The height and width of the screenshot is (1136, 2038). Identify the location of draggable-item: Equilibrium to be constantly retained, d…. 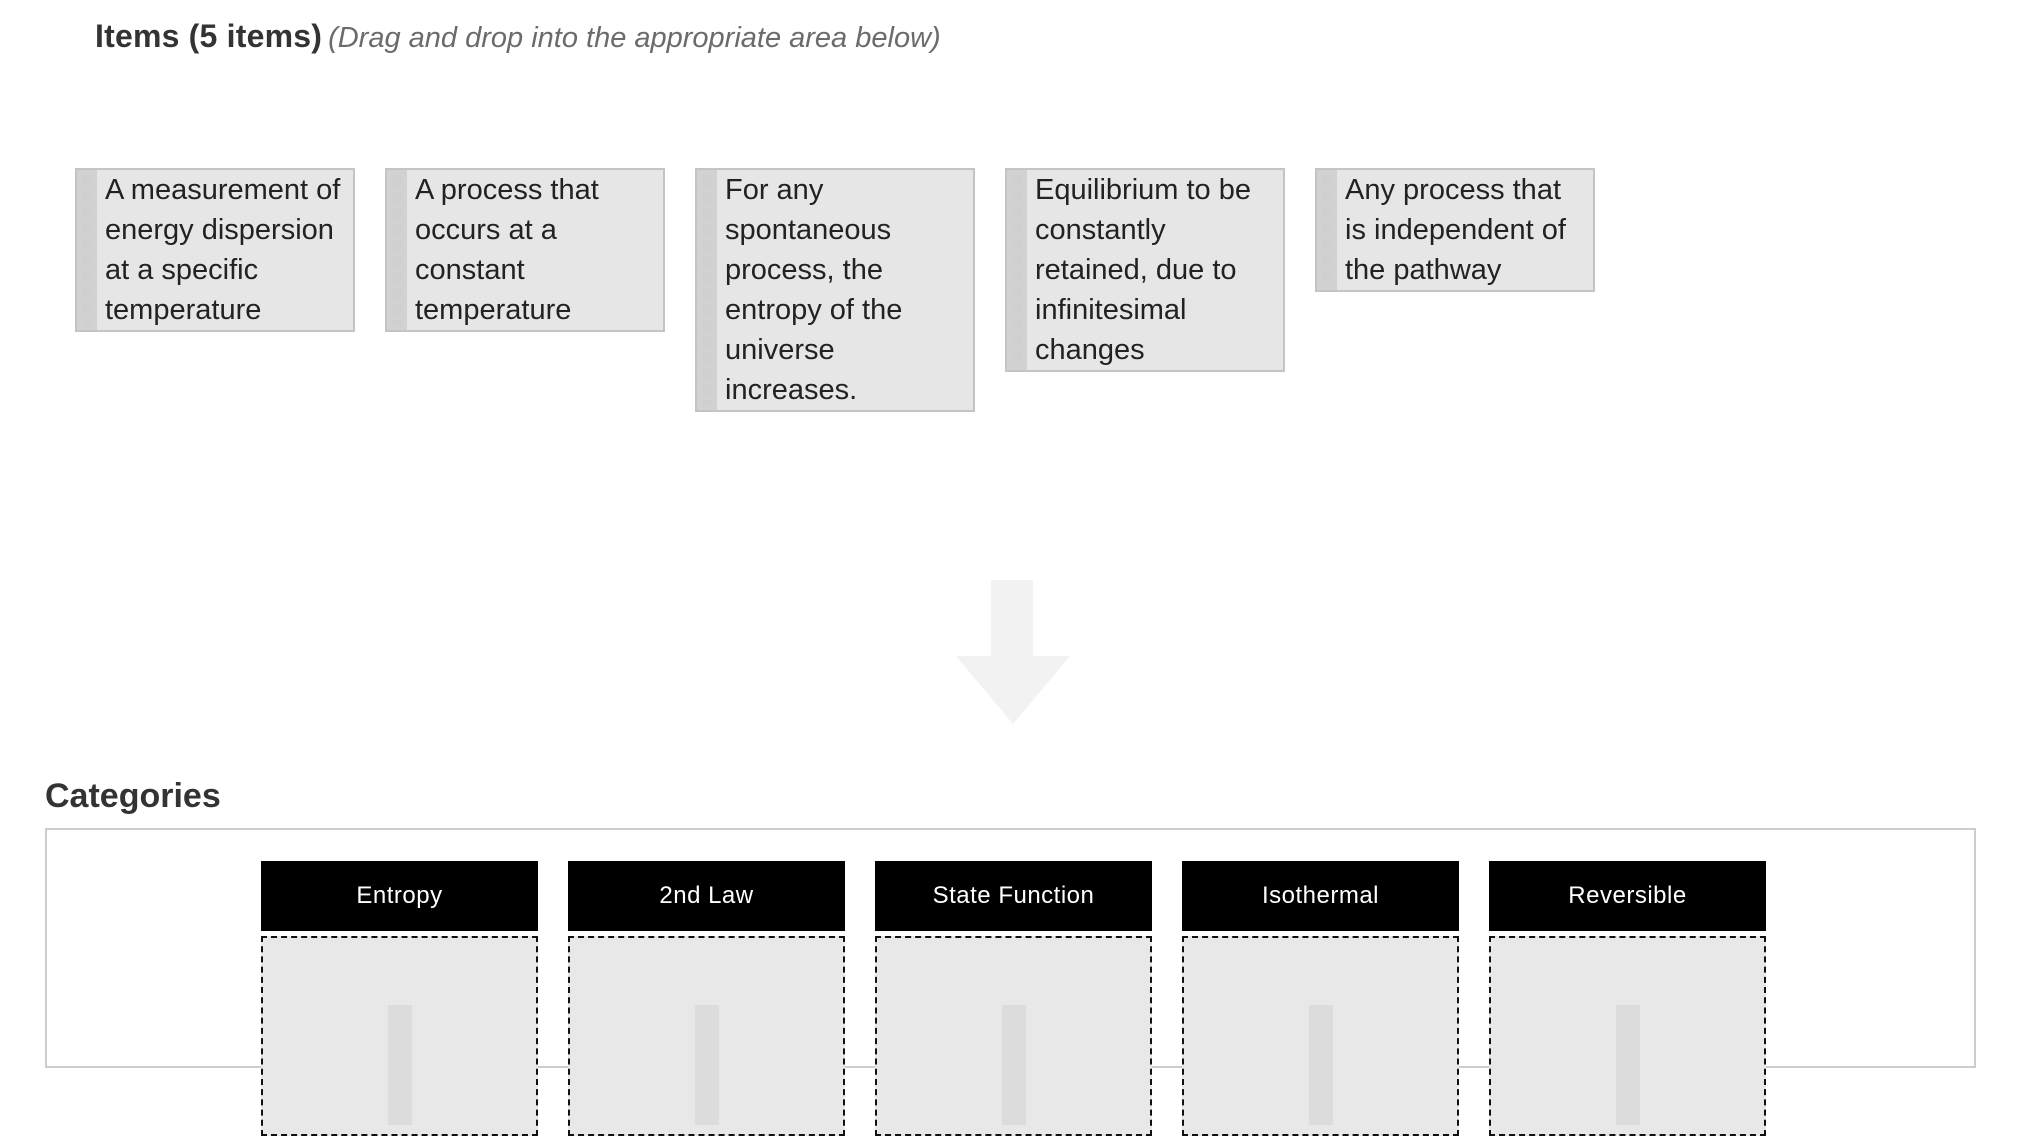
(1145, 270).